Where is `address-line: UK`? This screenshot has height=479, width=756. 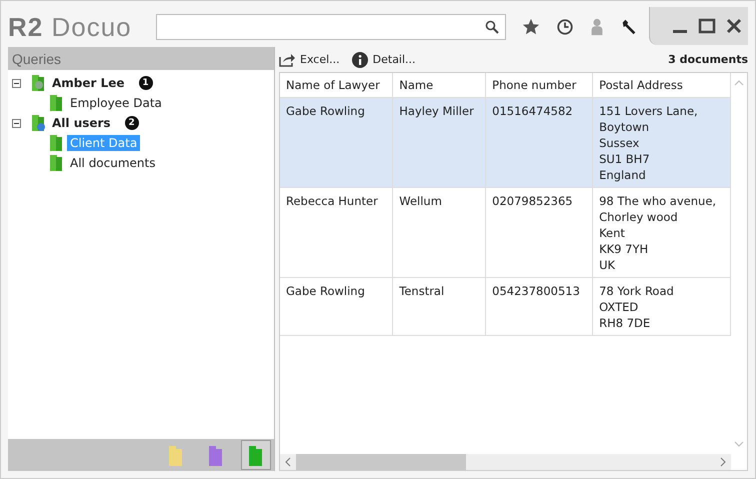 address-line: UK is located at coordinates (607, 265).